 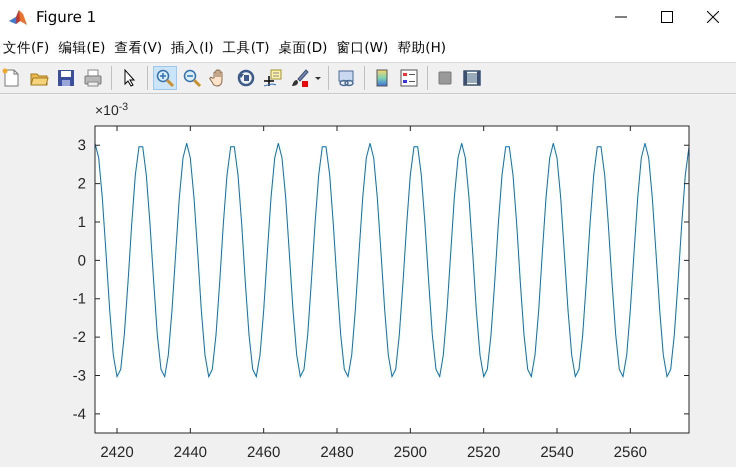 What do you see at coordinates (409, 78) in the screenshot?
I see `legend-icon` at bounding box center [409, 78].